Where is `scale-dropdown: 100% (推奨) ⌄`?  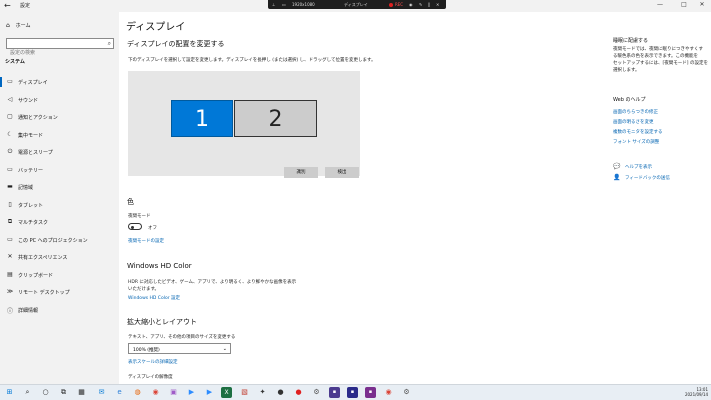
scale-dropdown: 100% (推奨) ⌄ is located at coordinates (179, 348).